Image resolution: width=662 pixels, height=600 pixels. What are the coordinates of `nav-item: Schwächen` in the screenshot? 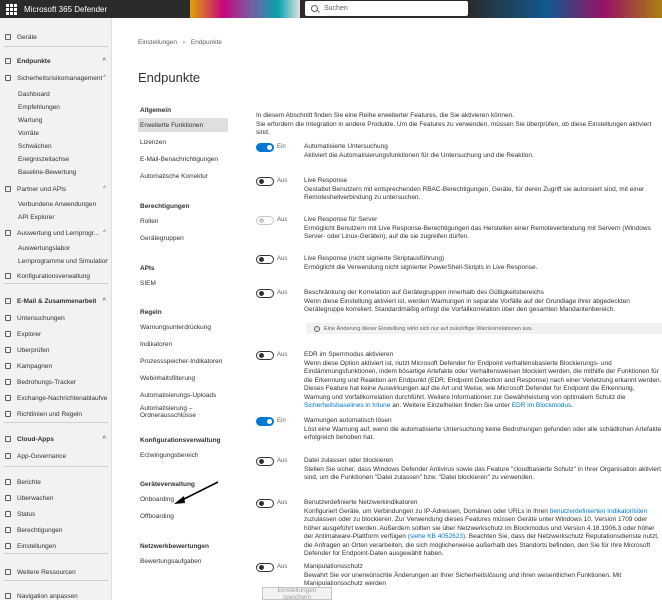 It's located at (56, 146).